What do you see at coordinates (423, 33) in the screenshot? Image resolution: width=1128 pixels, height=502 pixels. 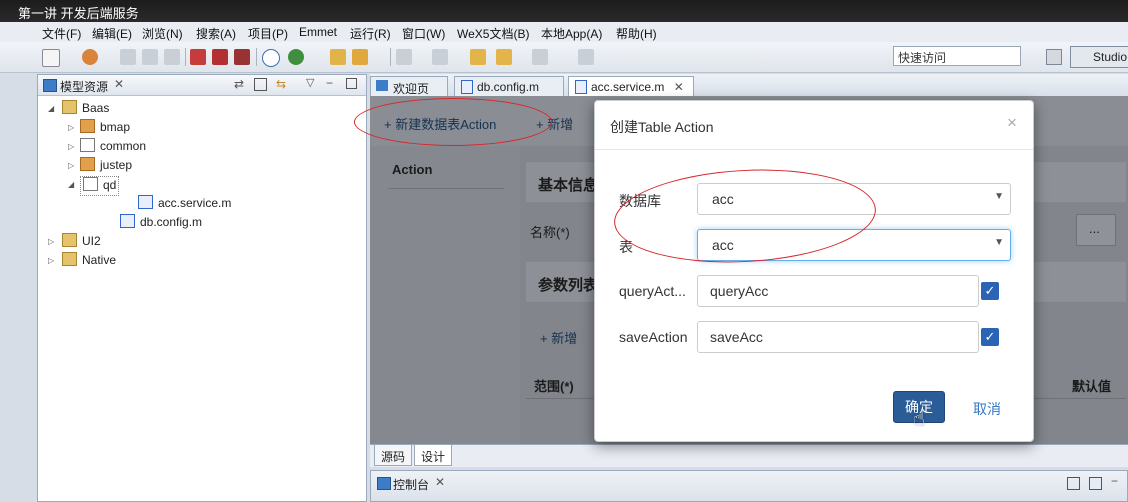 I see `menu-window: 窗口(W)` at bounding box center [423, 33].